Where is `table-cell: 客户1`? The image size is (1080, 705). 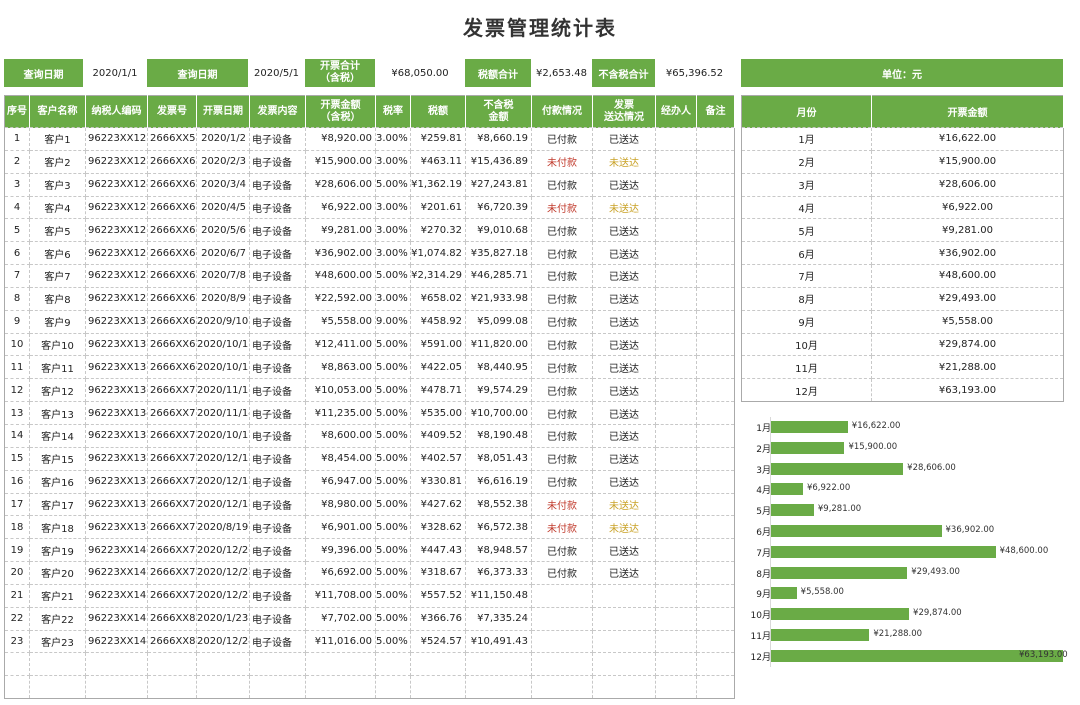 table-cell: 客户1 is located at coordinates (57, 139).